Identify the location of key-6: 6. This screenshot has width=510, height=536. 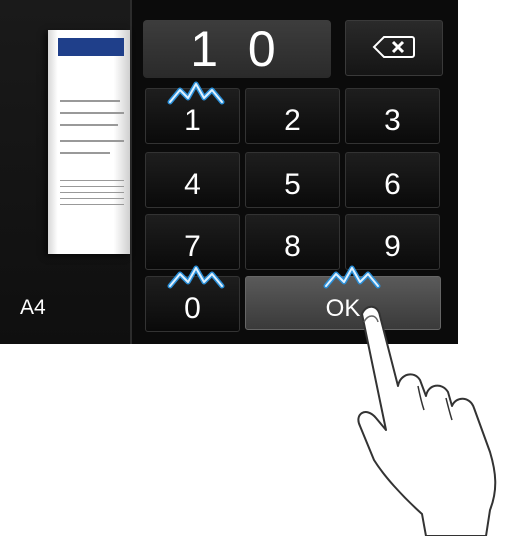
(392, 180).